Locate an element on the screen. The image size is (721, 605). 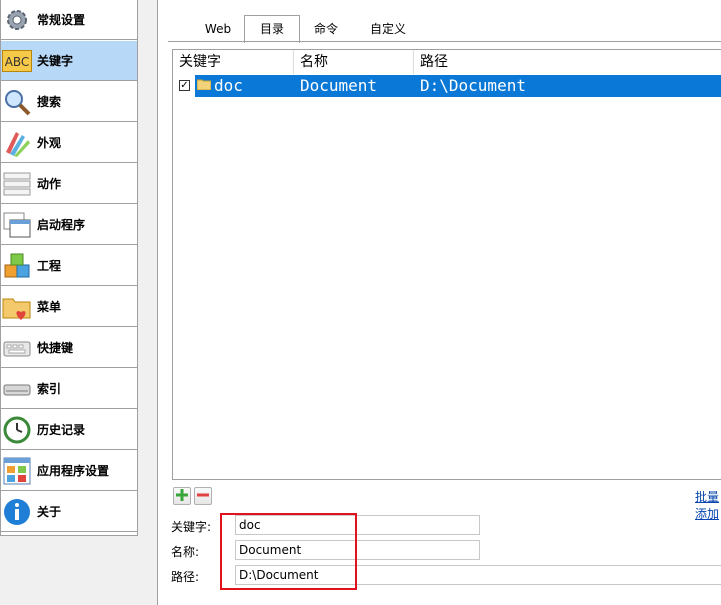
column-header-name: 名称 is located at coordinates (354, 62).